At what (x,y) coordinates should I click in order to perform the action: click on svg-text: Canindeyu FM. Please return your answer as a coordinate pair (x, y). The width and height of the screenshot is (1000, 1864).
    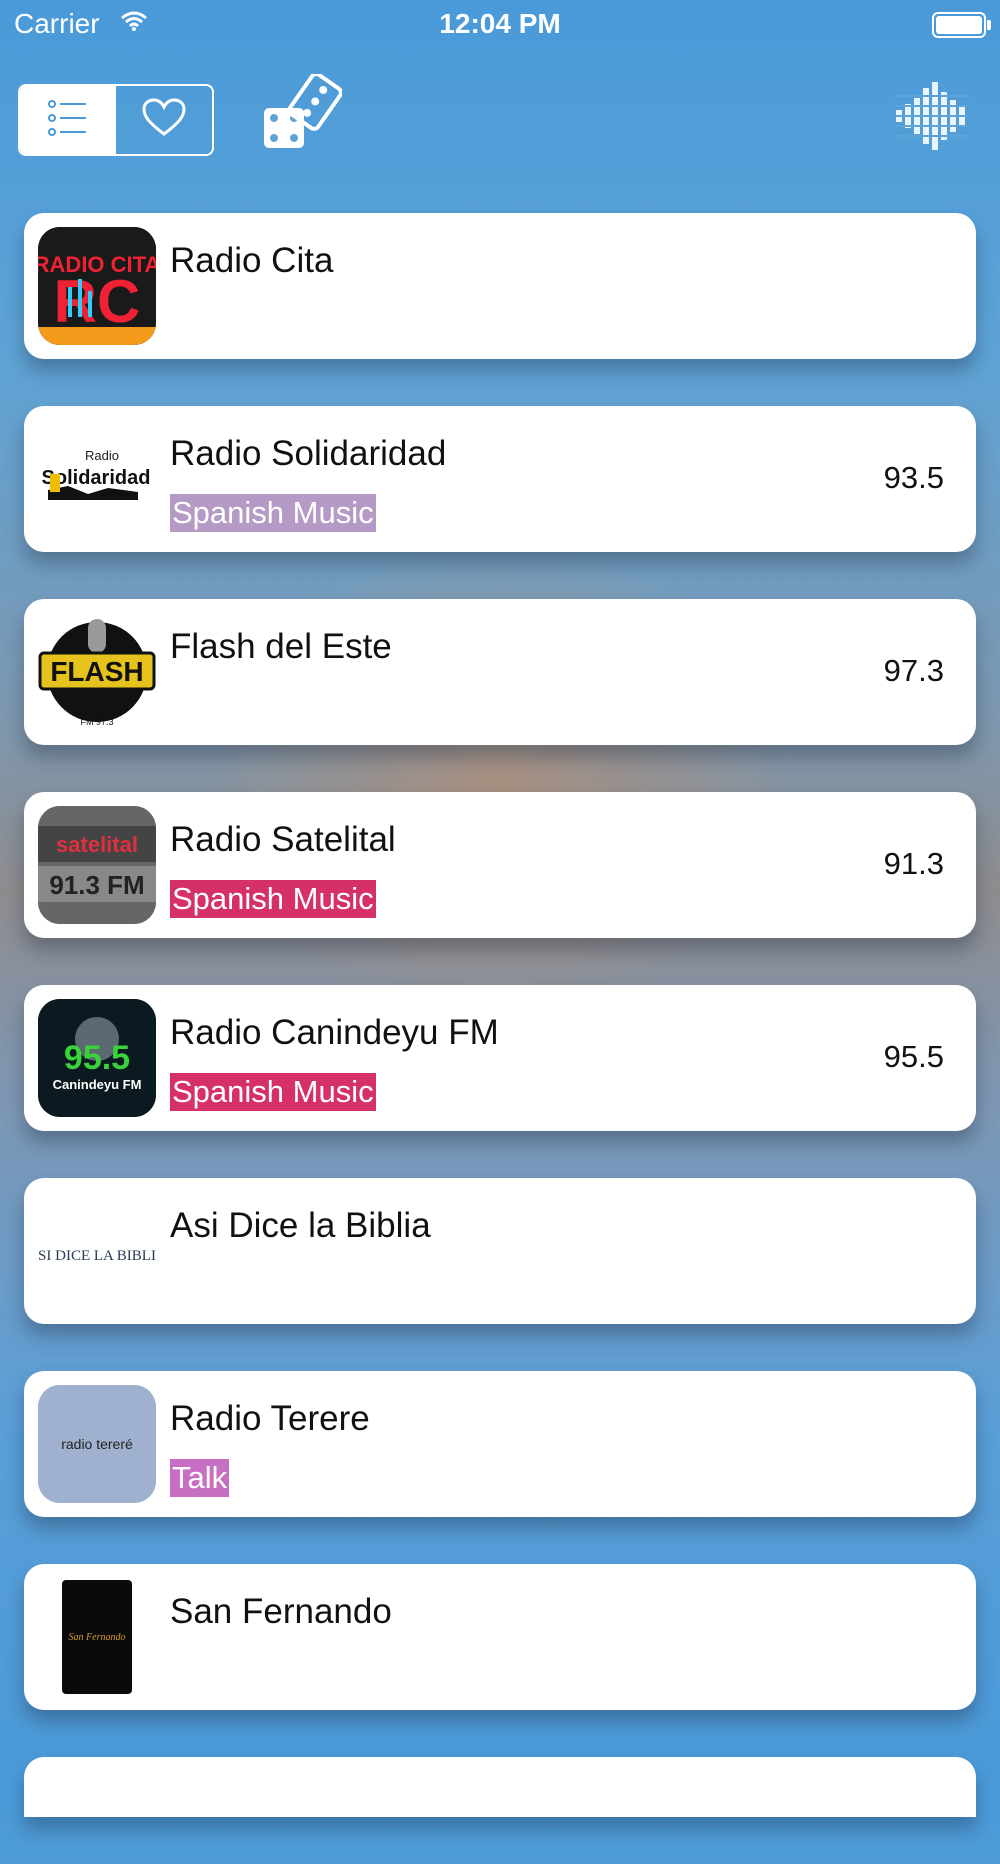
    Looking at the image, I should click on (97, 1084).